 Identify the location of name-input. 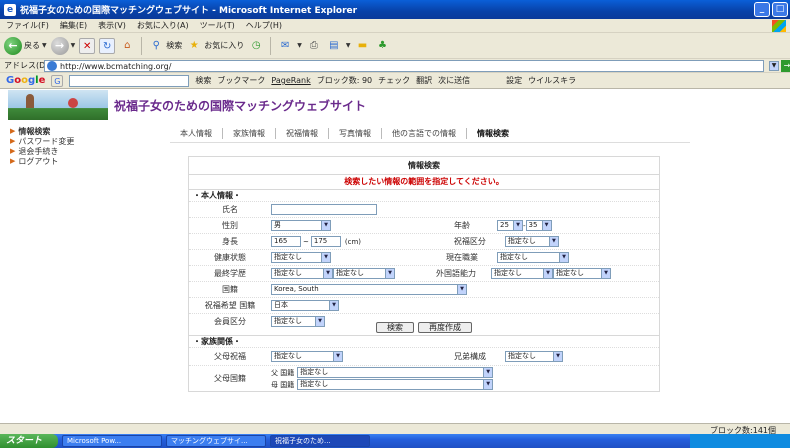
(324, 209).